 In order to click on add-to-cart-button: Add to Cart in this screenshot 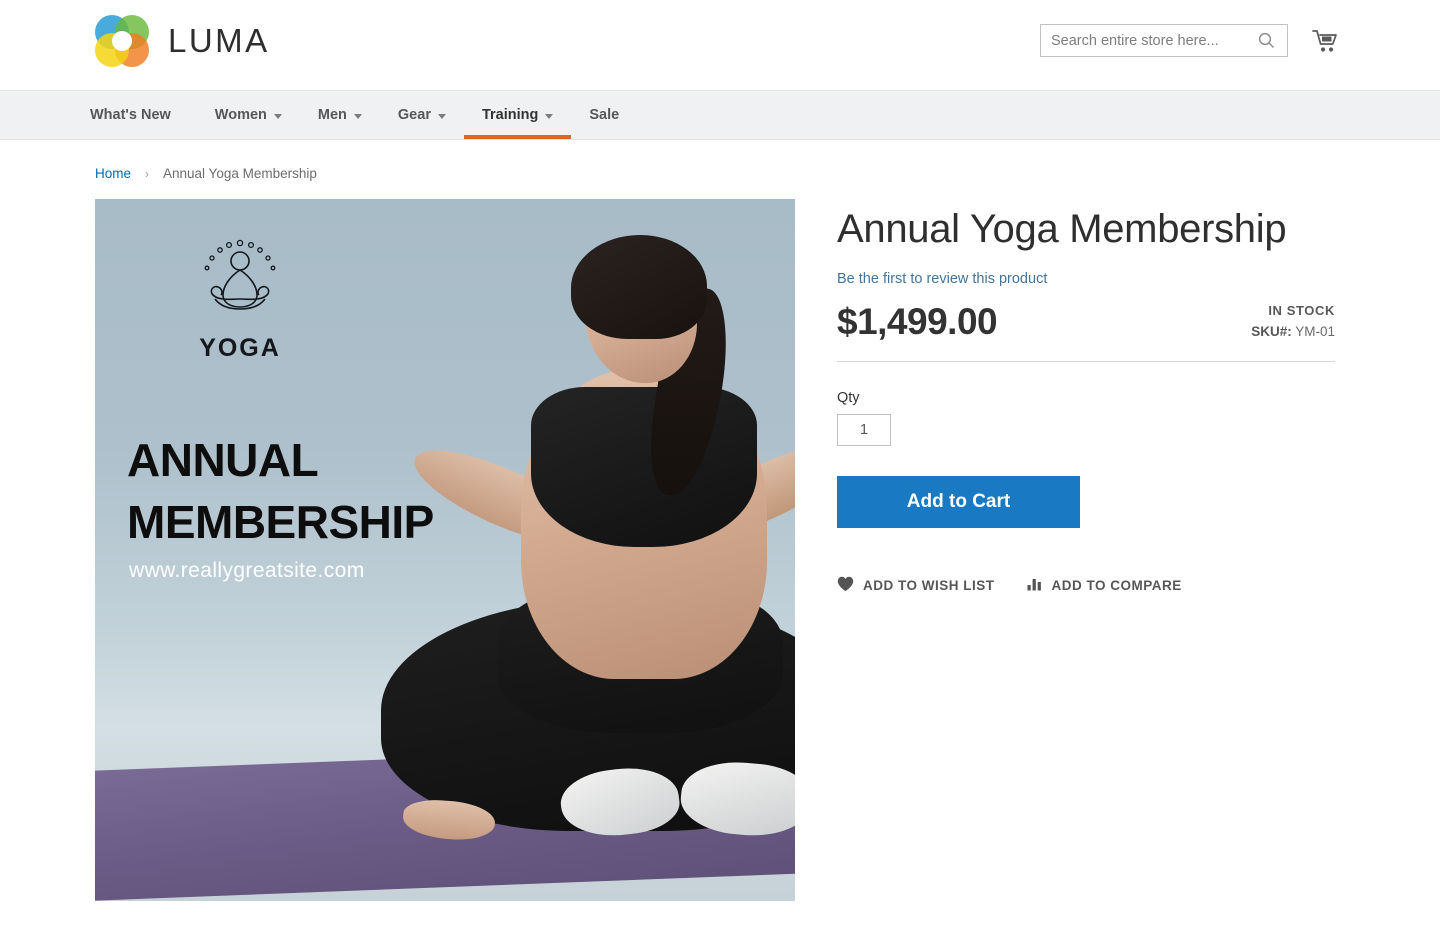, I will do `click(958, 501)`.